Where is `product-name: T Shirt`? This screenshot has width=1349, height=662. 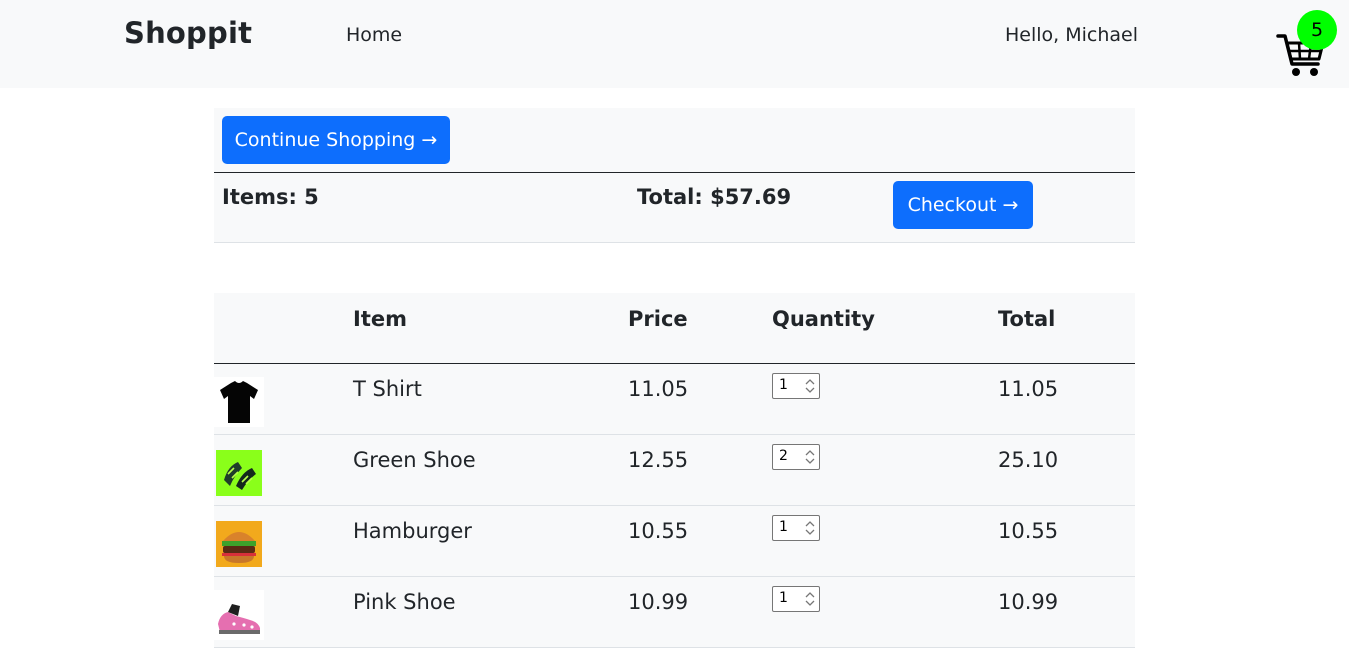 product-name: T Shirt is located at coordinates (490, 399).